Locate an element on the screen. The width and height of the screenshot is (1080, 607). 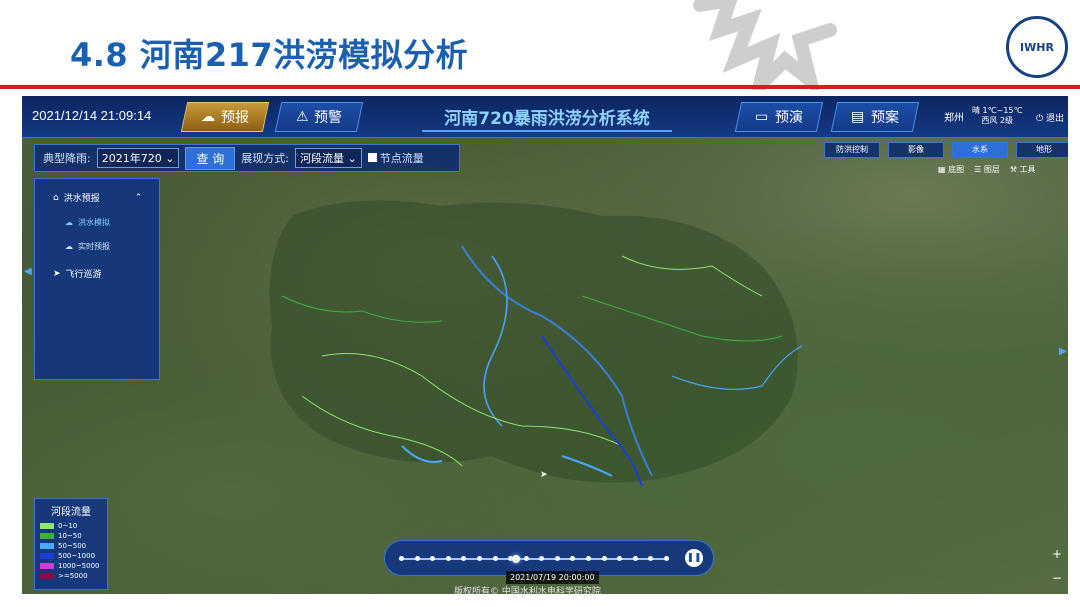
pause-icon: ❚❚ is located at coordinates (693, 558).